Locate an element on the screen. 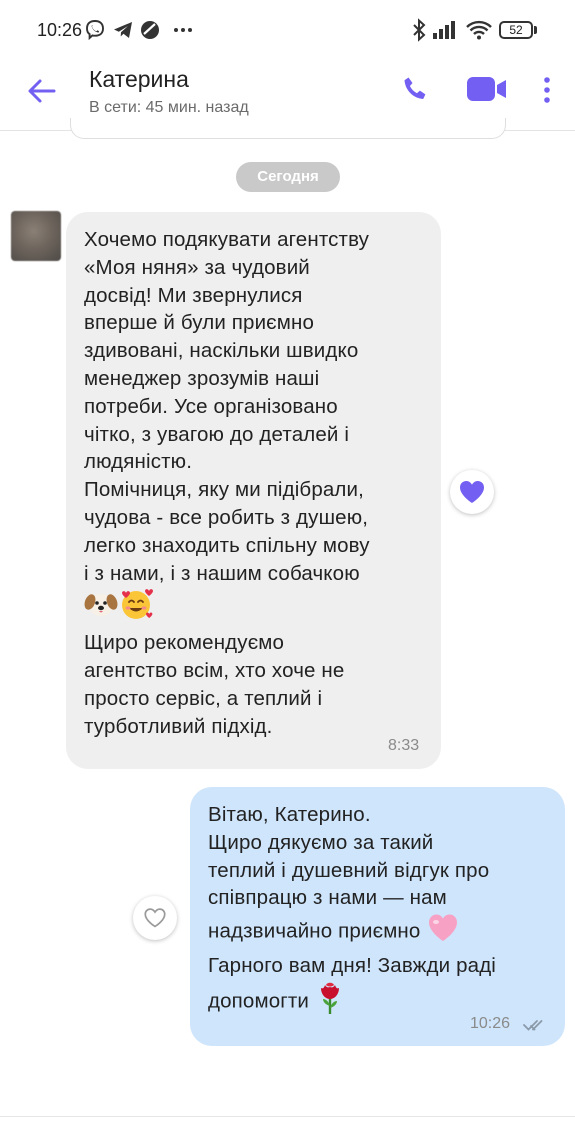  previous-message-edge is located at coordinates (288, 128).